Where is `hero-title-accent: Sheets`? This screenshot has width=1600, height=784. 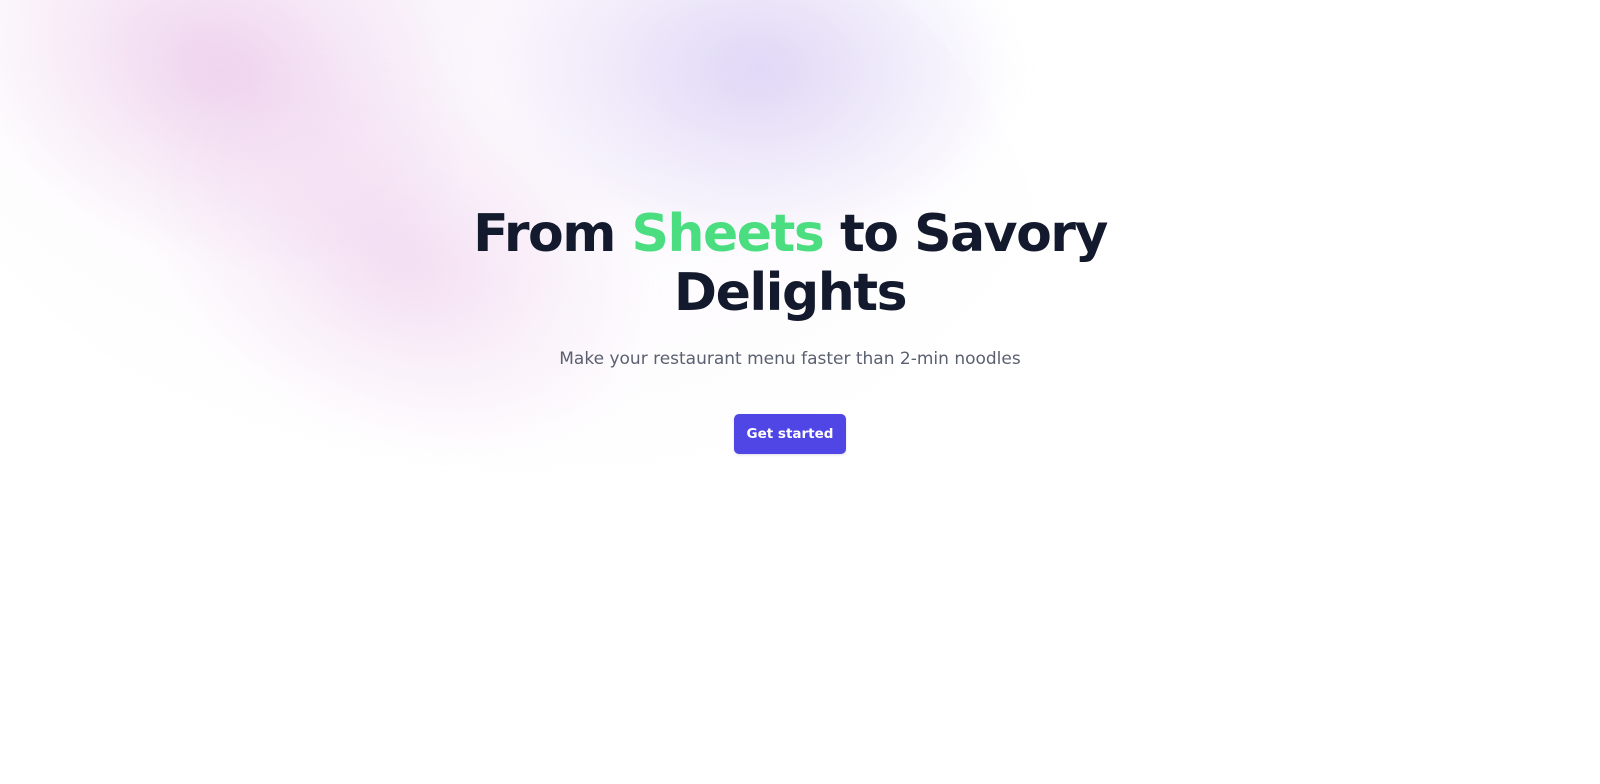 hero-title-accent: Sheets is located at coordinates (728, 234).